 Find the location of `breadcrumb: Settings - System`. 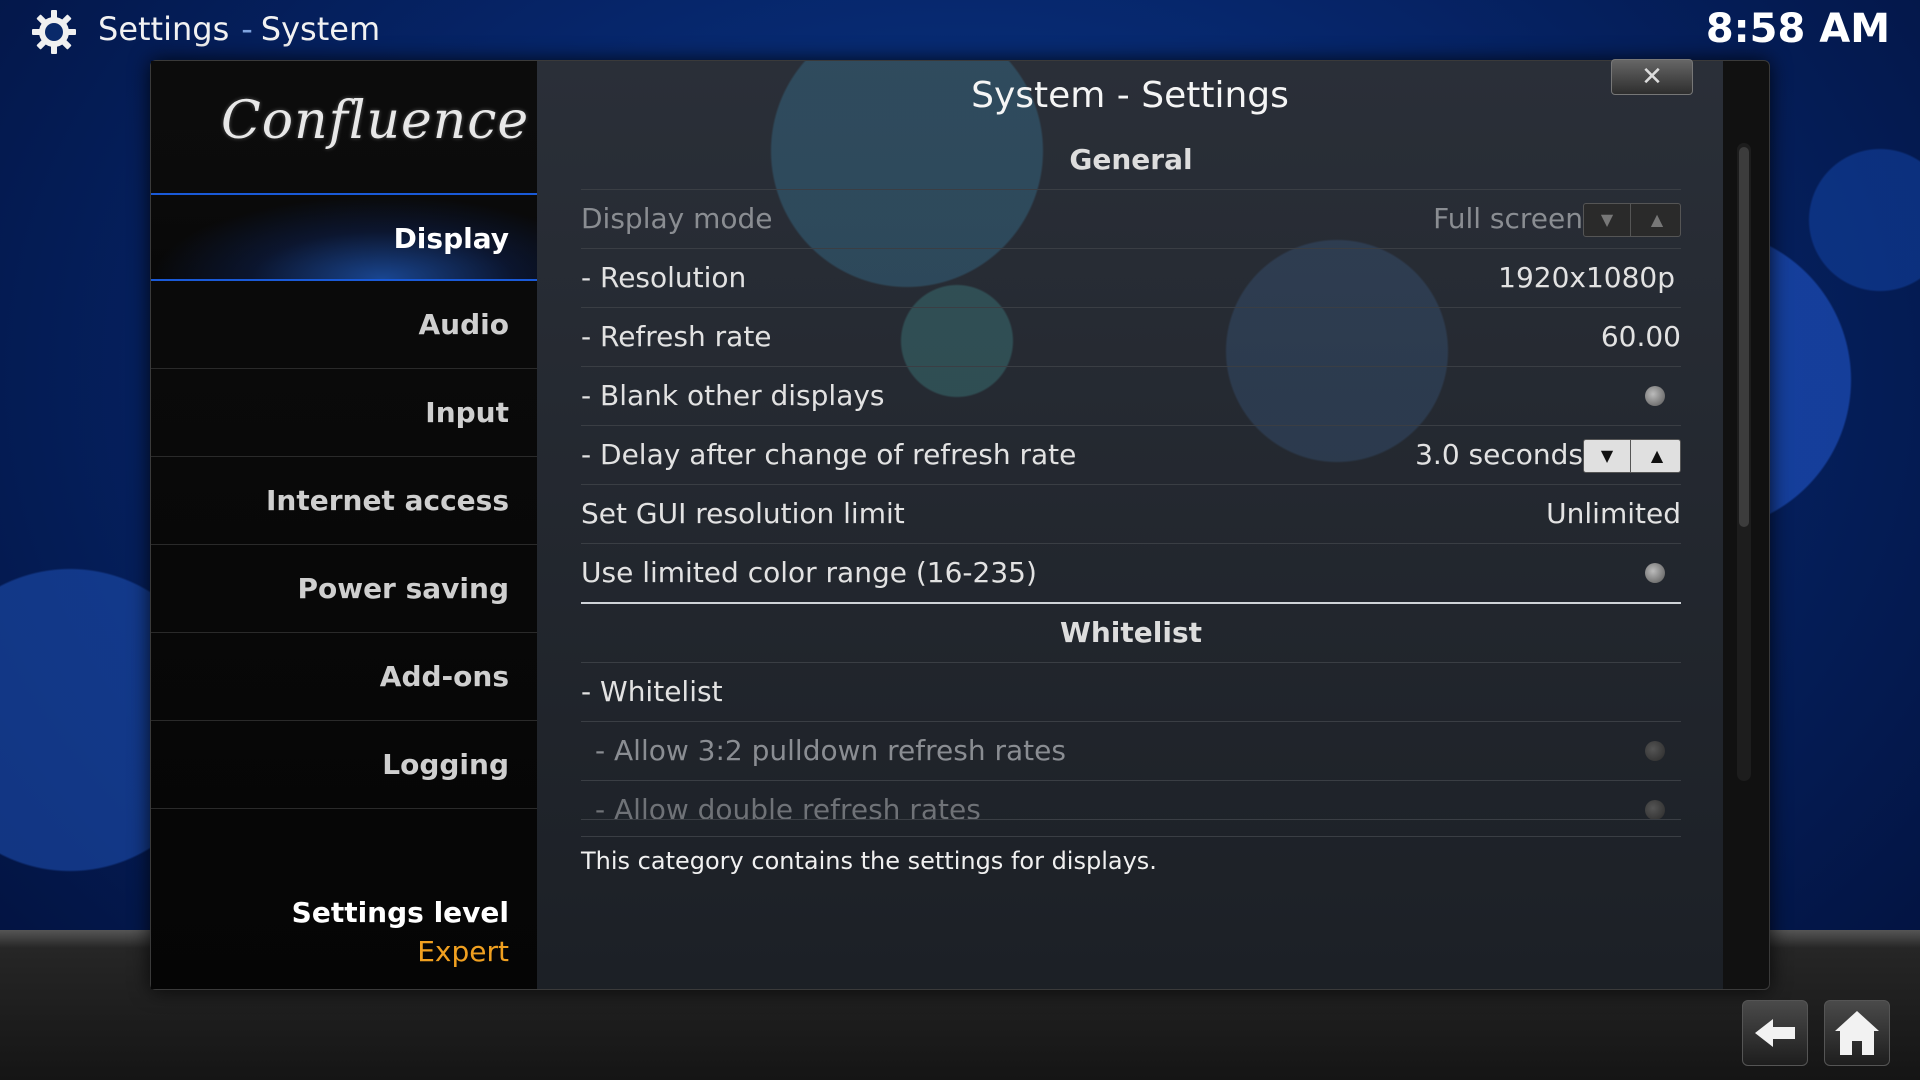

breadcrumb: Settings - System is located at coordinates (239, 29).